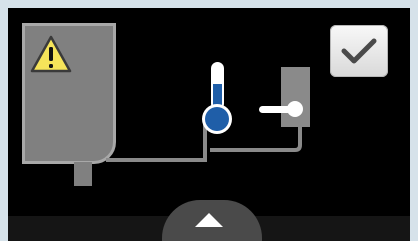 The height and width of the screenshot is (241, 418). Describe the element at coordinates (156, 142) in the screenshot. I see `pipe-line` at that location.